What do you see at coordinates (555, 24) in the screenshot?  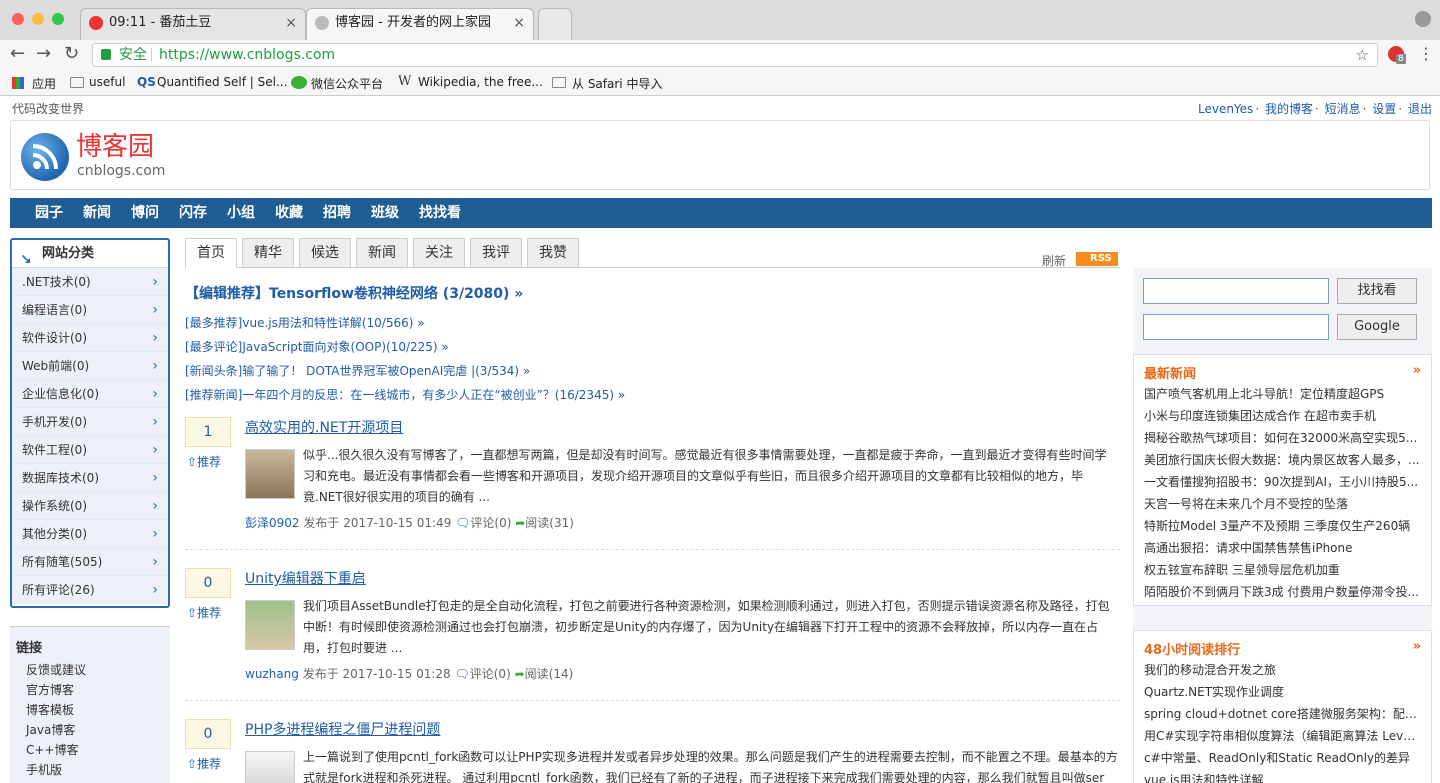 I see `new-tab-button` at bounding box center [555, 24].